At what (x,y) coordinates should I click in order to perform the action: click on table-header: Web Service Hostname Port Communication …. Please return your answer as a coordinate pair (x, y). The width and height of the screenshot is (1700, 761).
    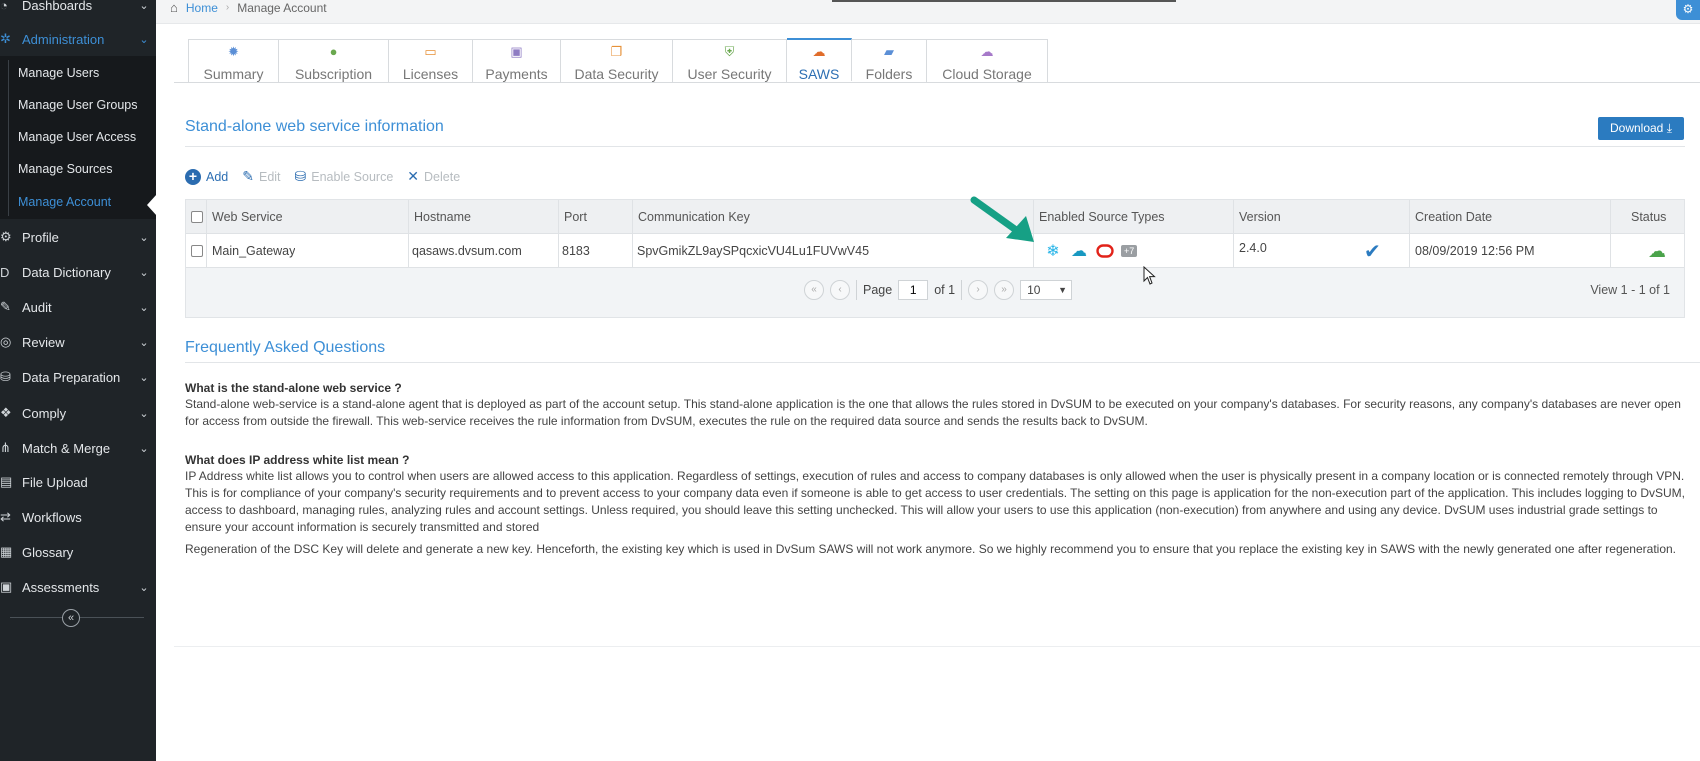
    Looking at the image, I should click on (935, 217).